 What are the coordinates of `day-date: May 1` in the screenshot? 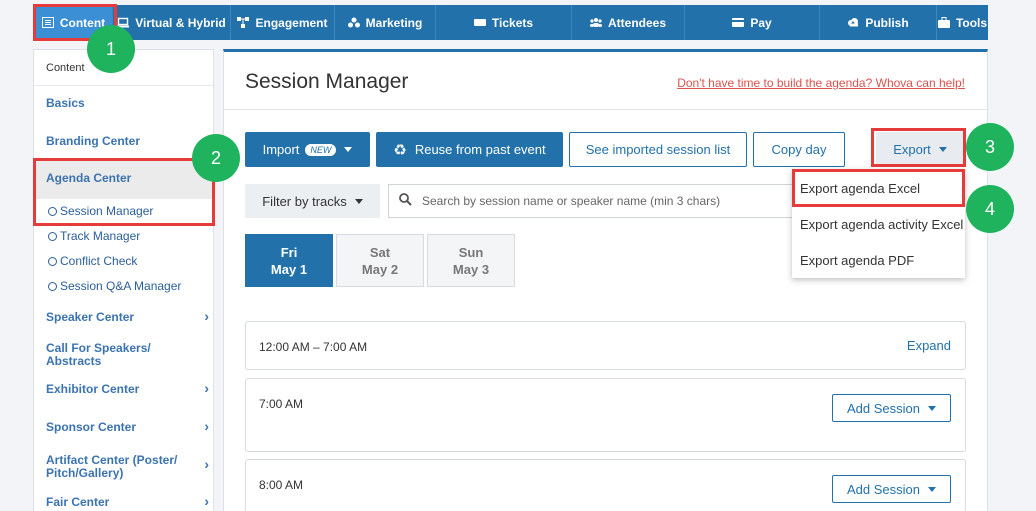 It's located at (289, 269).